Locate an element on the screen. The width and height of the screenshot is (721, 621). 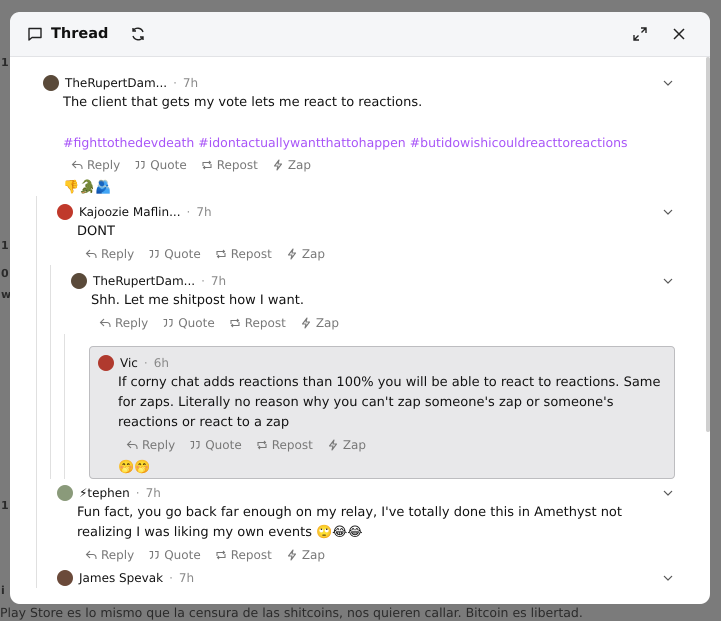
hashtag-link: #butidowishicouldreacttoreactions is located at coordinates (519, 142).